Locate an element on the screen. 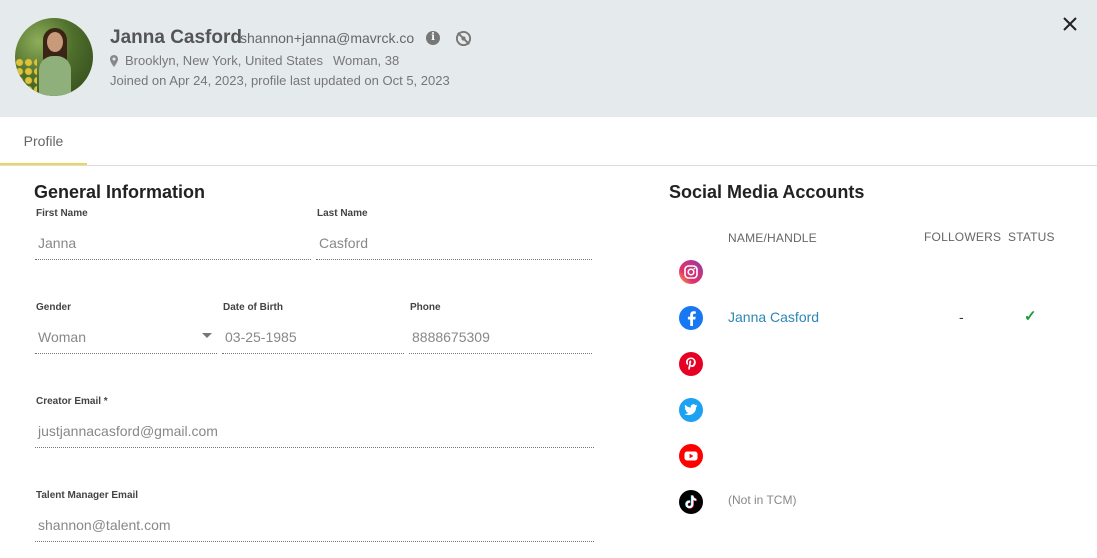  profile-email: shannon+janna@mavrck.co is located at coordinates (327, 38).